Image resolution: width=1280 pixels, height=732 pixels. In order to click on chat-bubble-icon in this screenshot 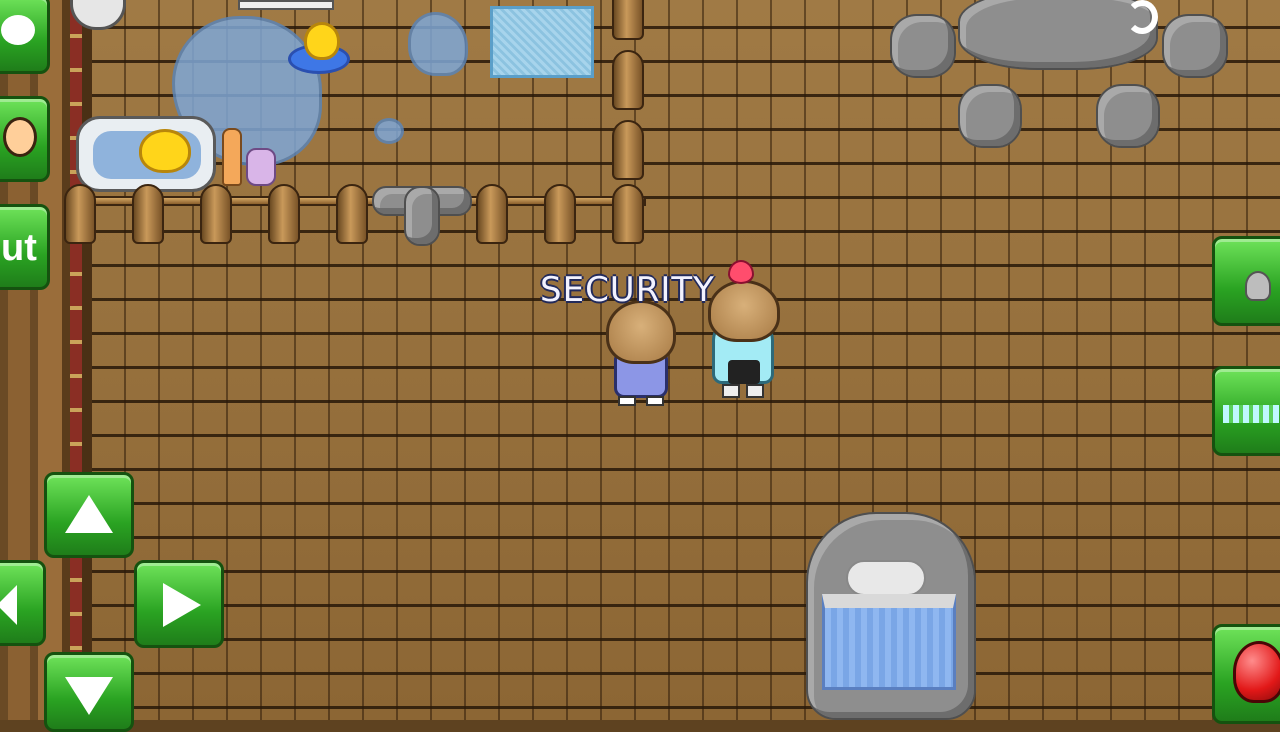, I will do `click(18, 30)`.